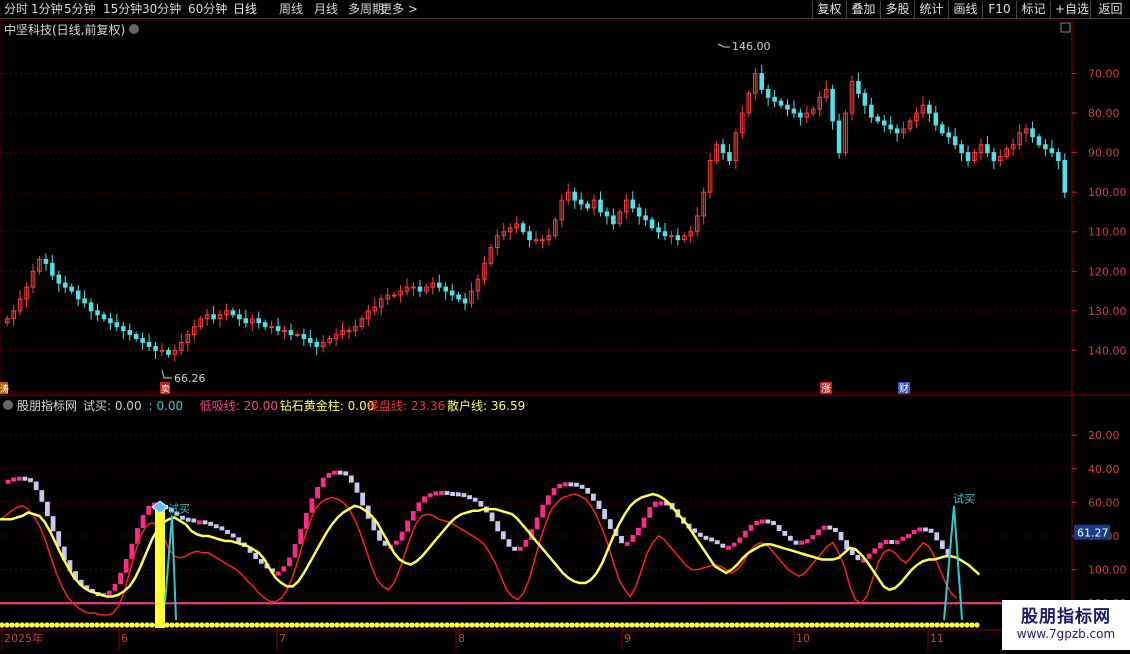 The image size is (1130, 654). Describe the element at coordinates (627, 638) in the screenshot. I see `x-axis-label-4: 9` at that location.